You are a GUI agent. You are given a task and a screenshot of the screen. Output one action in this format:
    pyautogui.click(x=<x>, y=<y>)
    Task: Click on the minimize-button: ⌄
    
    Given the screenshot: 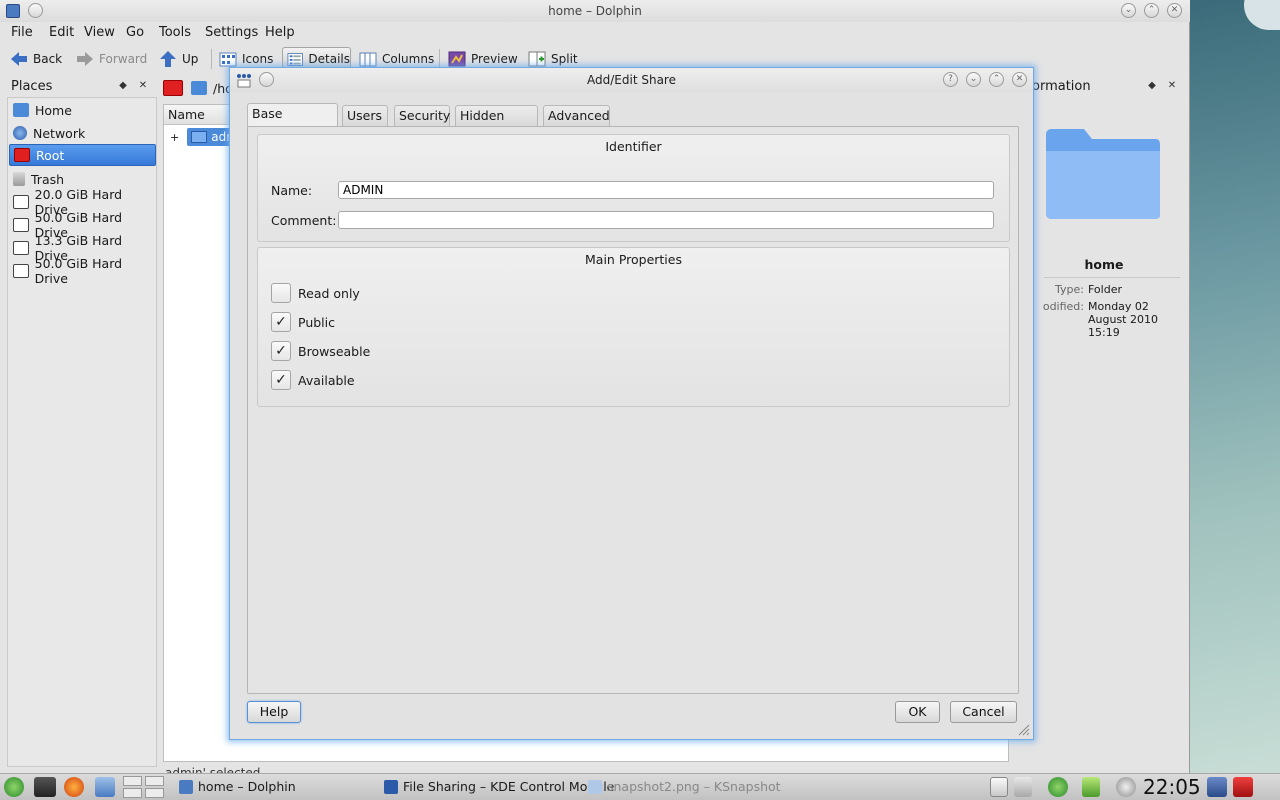 What is the action you would take?
    pyautogui.click(x=1128, y=10)
    